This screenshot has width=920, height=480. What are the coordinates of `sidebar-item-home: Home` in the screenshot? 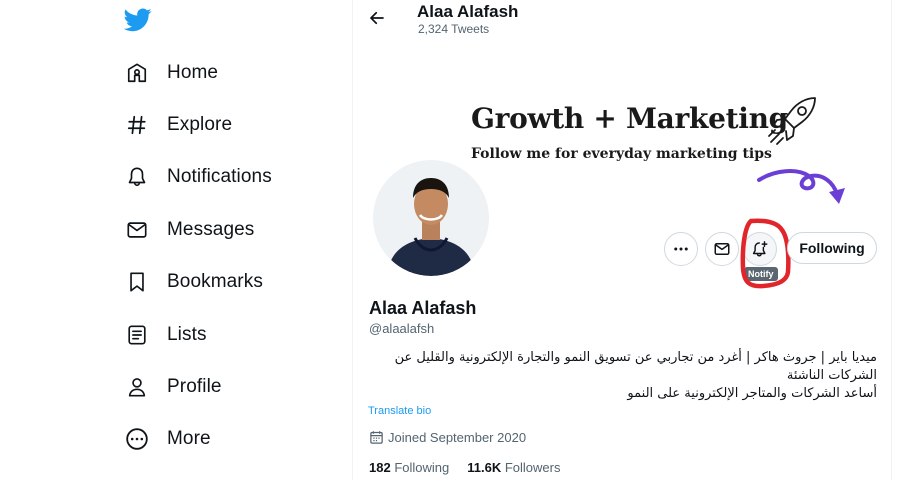 It's located at (222, 73).